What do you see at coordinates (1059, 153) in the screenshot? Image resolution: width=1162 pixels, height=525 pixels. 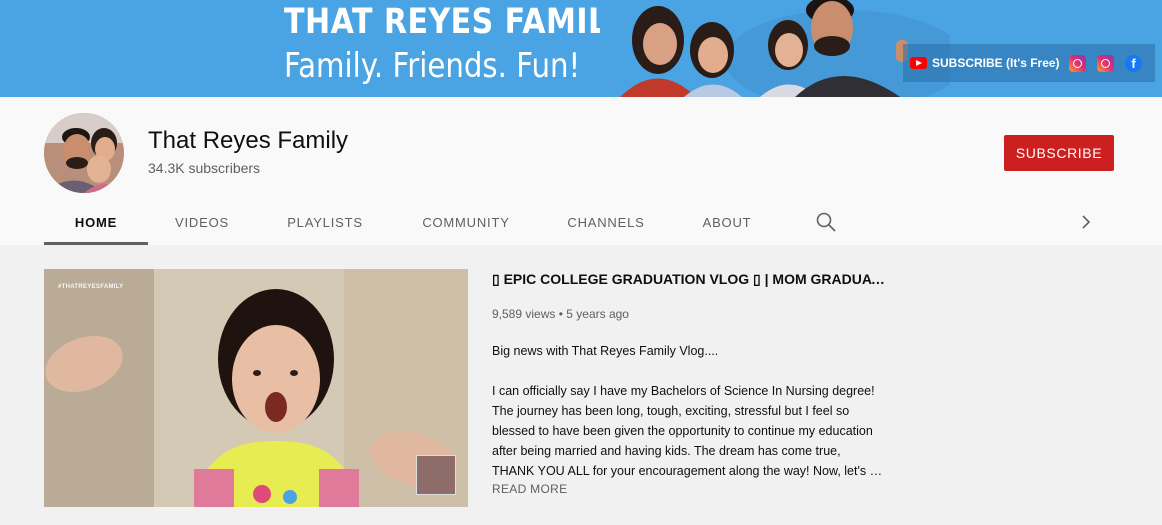 I see `subscribe-button: SUBSCRIBE` at bounding box center [1059, 153].